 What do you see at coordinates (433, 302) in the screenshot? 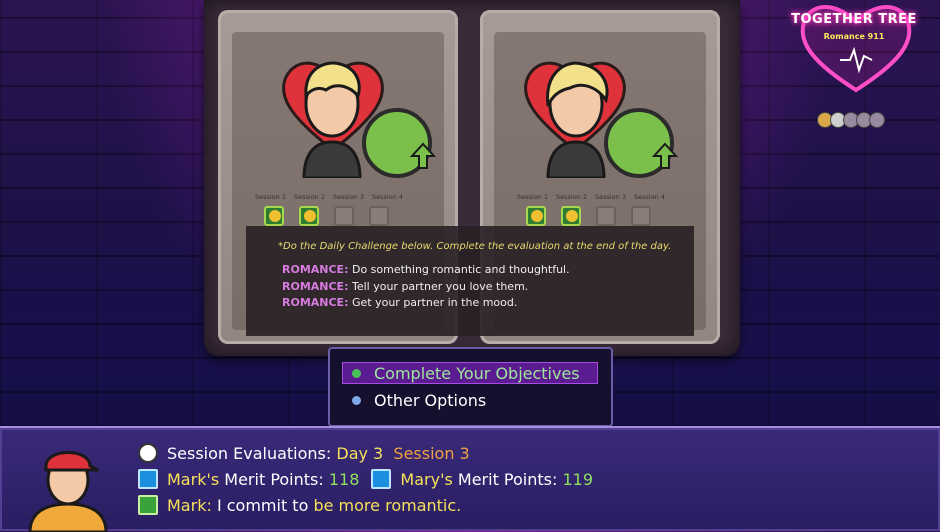
I see `objective-text: Get your partner in the mood.` at bounding box center [433, 302].